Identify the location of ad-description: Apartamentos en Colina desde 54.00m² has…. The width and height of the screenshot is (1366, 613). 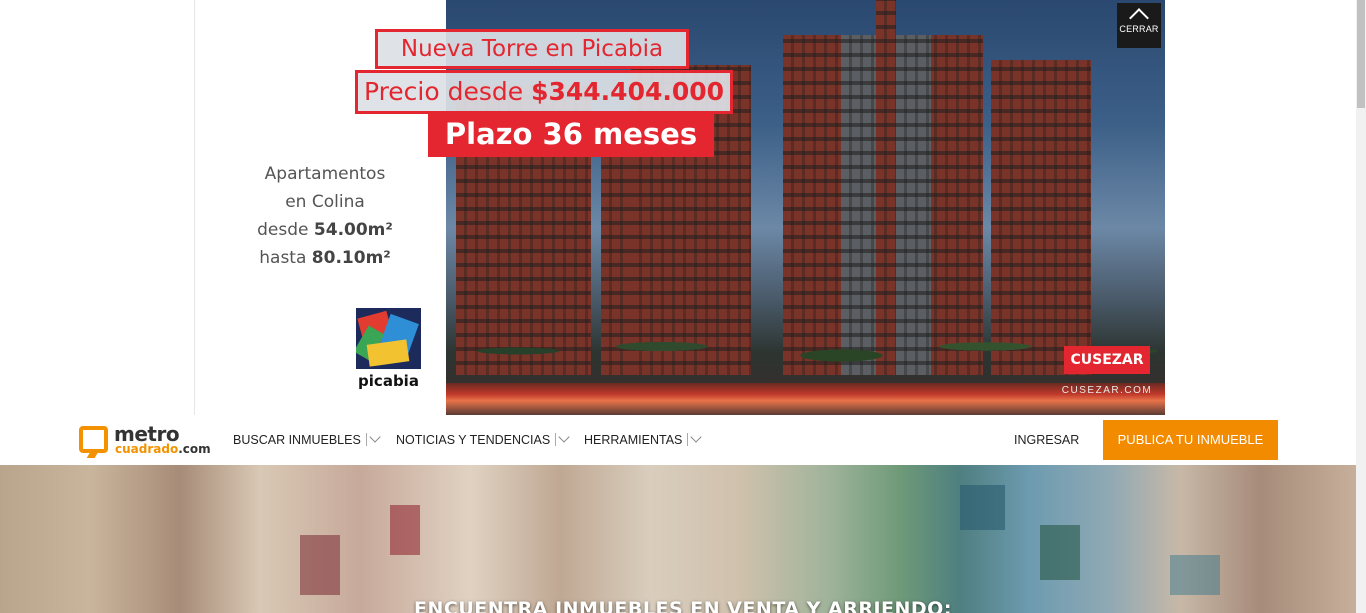
(325, 216).